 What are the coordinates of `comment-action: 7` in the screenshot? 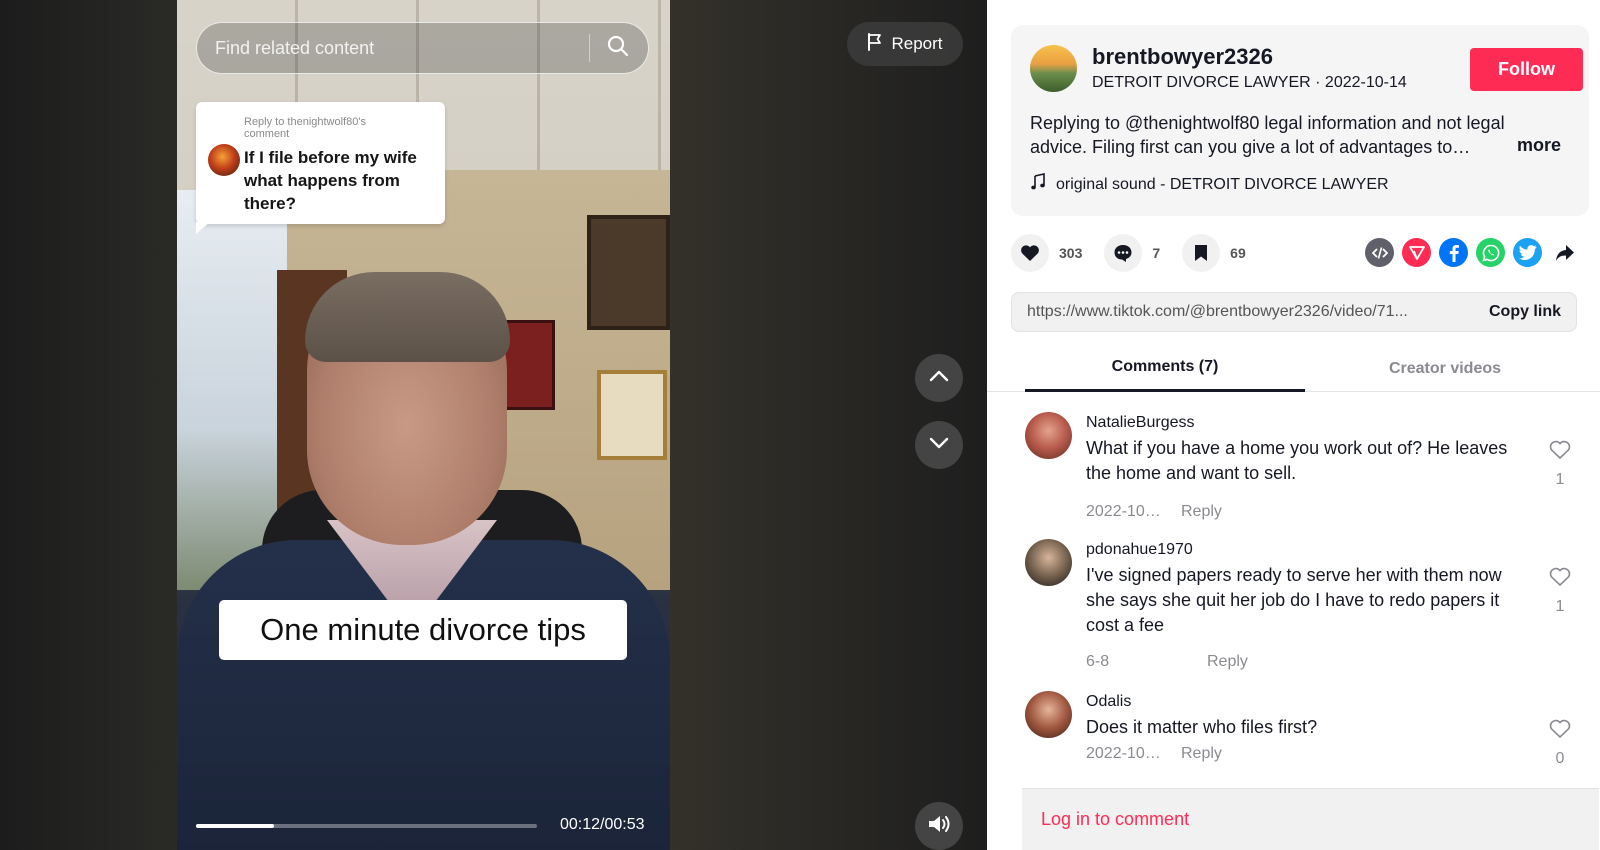 It's located at (1132, 253).